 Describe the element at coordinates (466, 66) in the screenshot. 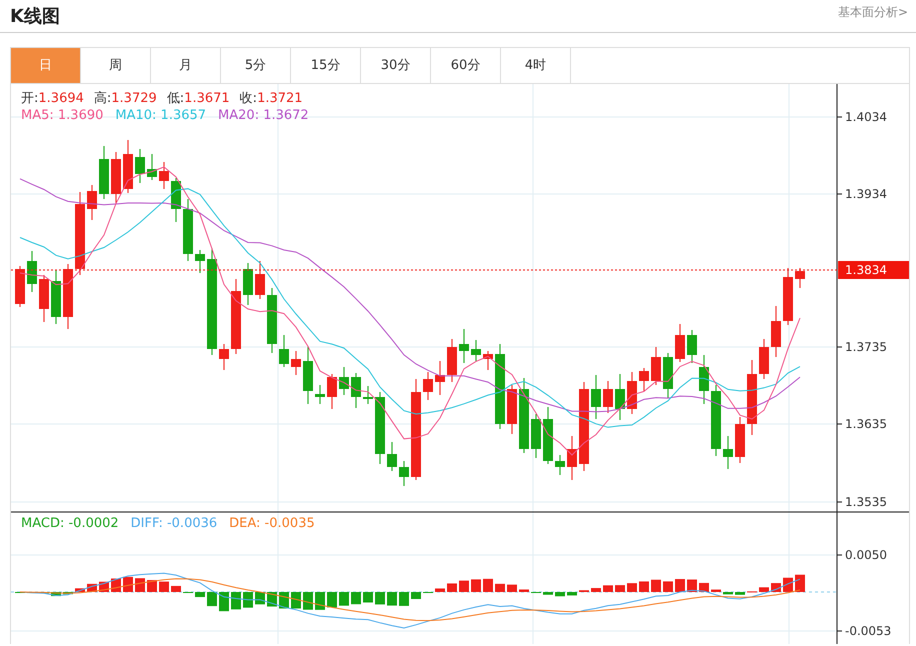

I see `period-tab: 60分` at that location.